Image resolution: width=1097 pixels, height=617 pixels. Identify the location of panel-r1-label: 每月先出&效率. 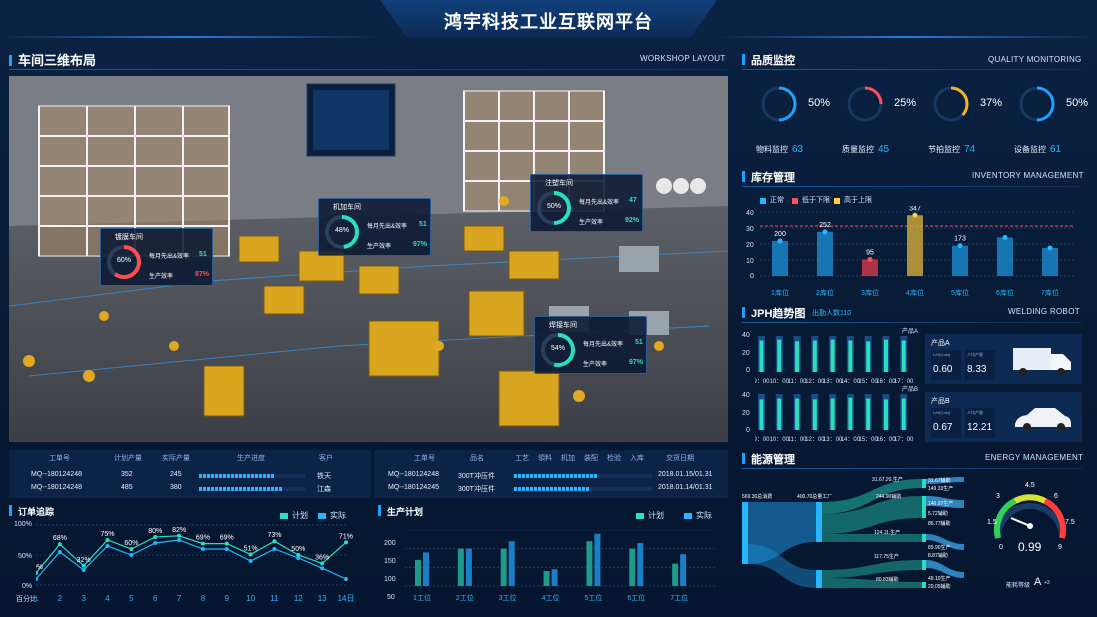
(603, 345).